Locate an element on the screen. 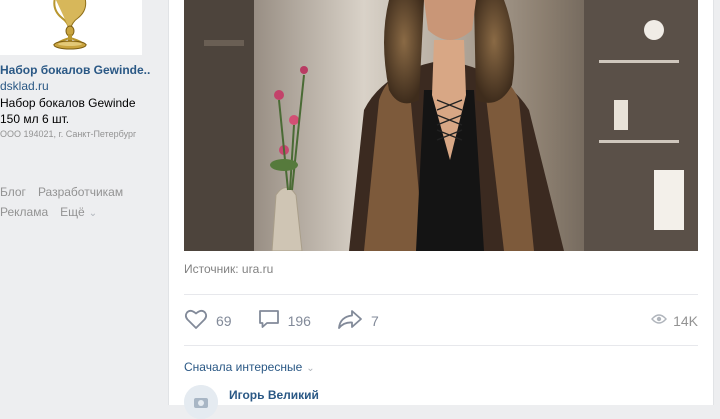 The image size is (720, 419). sort-label: Сначала интересные is located at coordinates (243, 367).